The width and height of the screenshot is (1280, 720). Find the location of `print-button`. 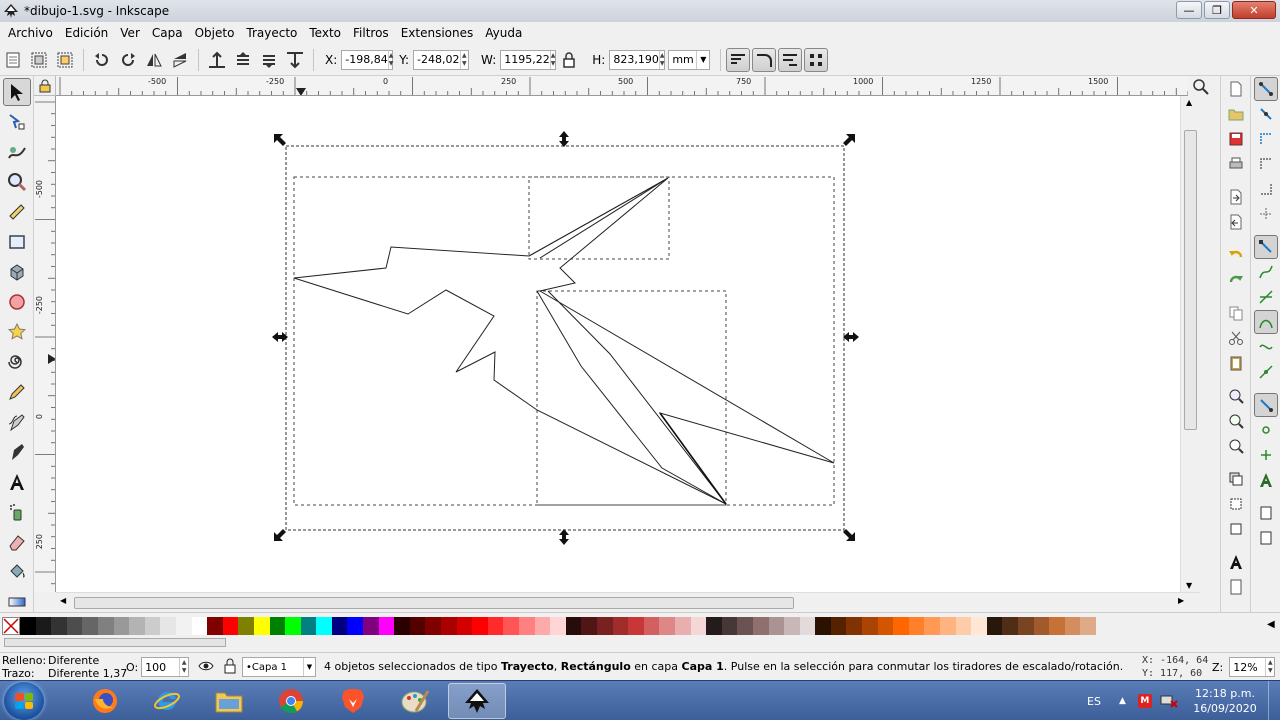

print-button is located at coordinates (1236, 164).